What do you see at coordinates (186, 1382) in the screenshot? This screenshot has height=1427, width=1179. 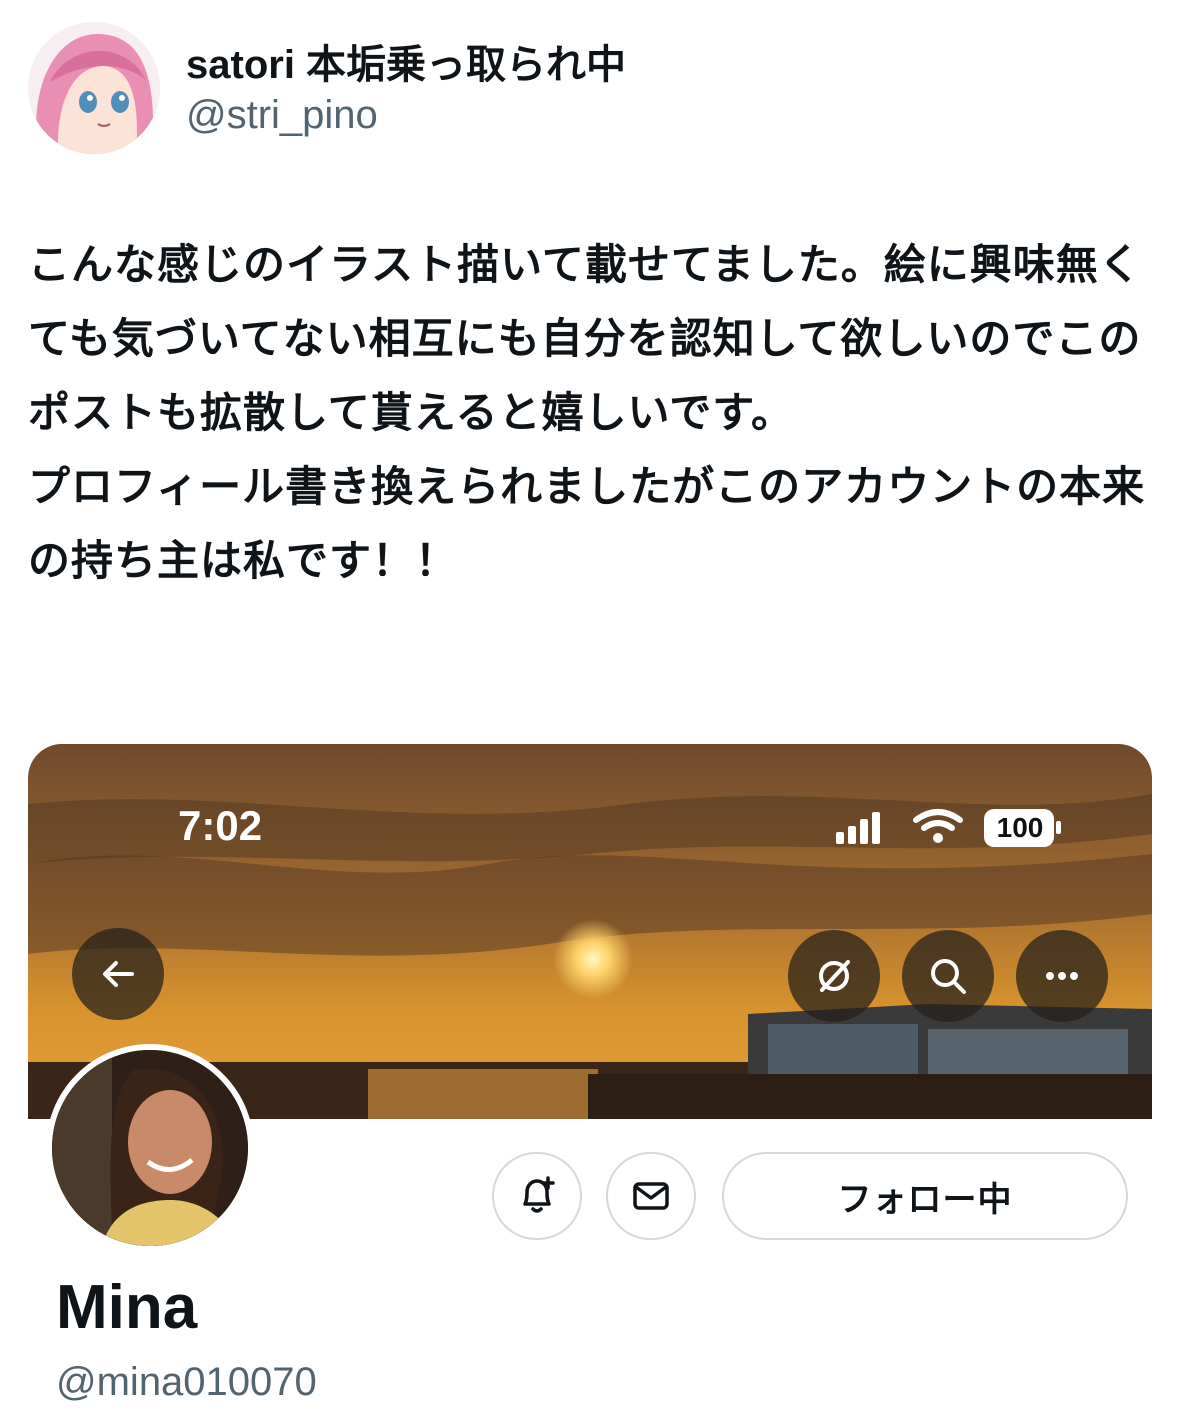 I see `profile-handle: @mina010070` at bounding box center [186, 1382].